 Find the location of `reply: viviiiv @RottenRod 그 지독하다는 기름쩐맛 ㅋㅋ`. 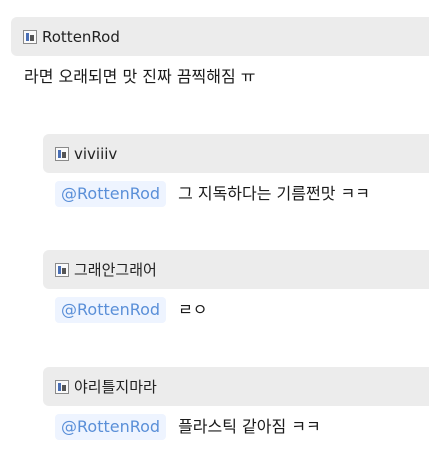

reply: viviiiv @RottenRod 그 지독하다는 기름쩐맛 ㅋㅋ is located at coordinates (236, 170).